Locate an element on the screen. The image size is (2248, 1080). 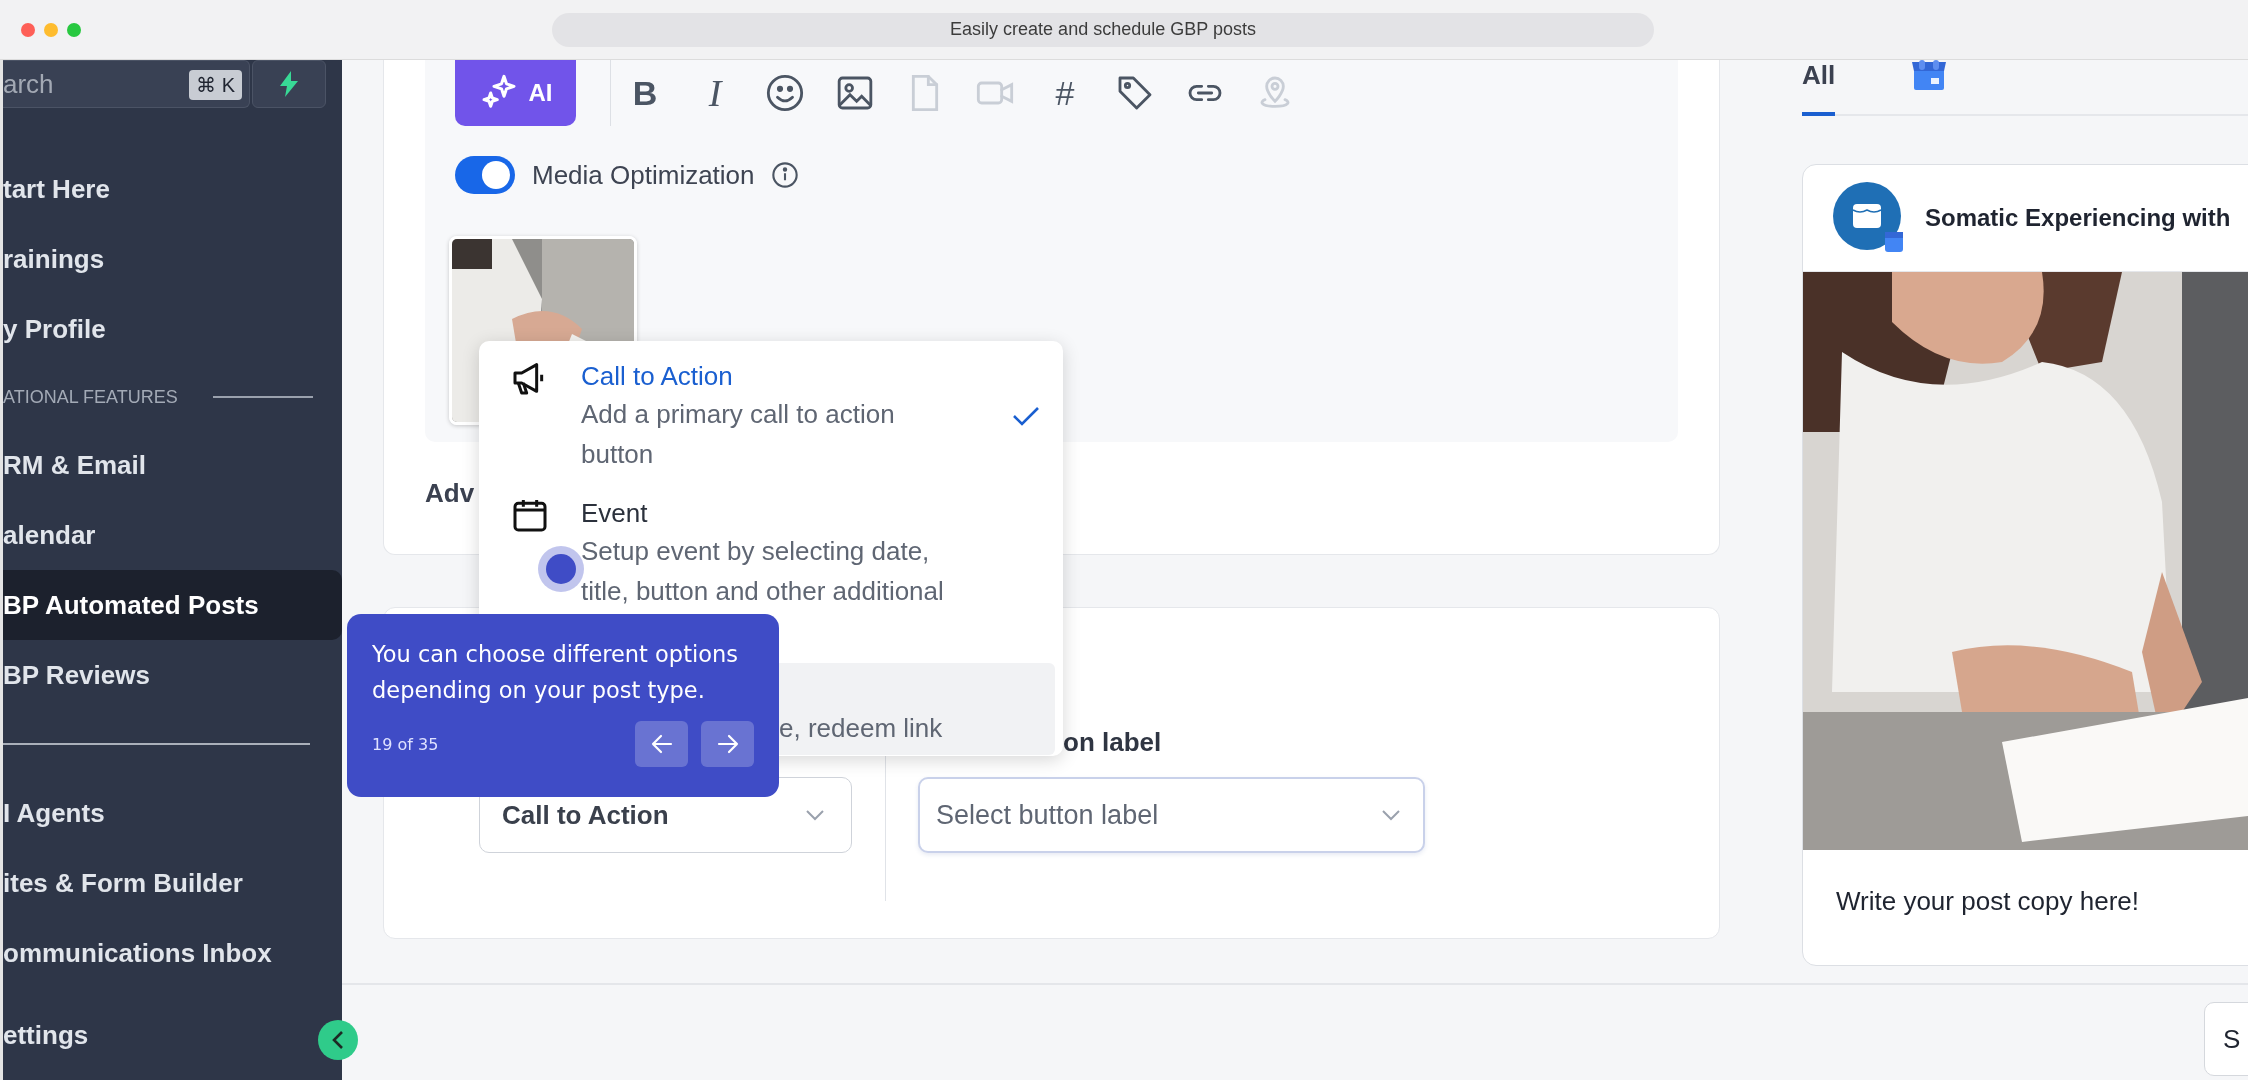
business-name: Somatic Experiencing with is located at coordinates (2078, 218).